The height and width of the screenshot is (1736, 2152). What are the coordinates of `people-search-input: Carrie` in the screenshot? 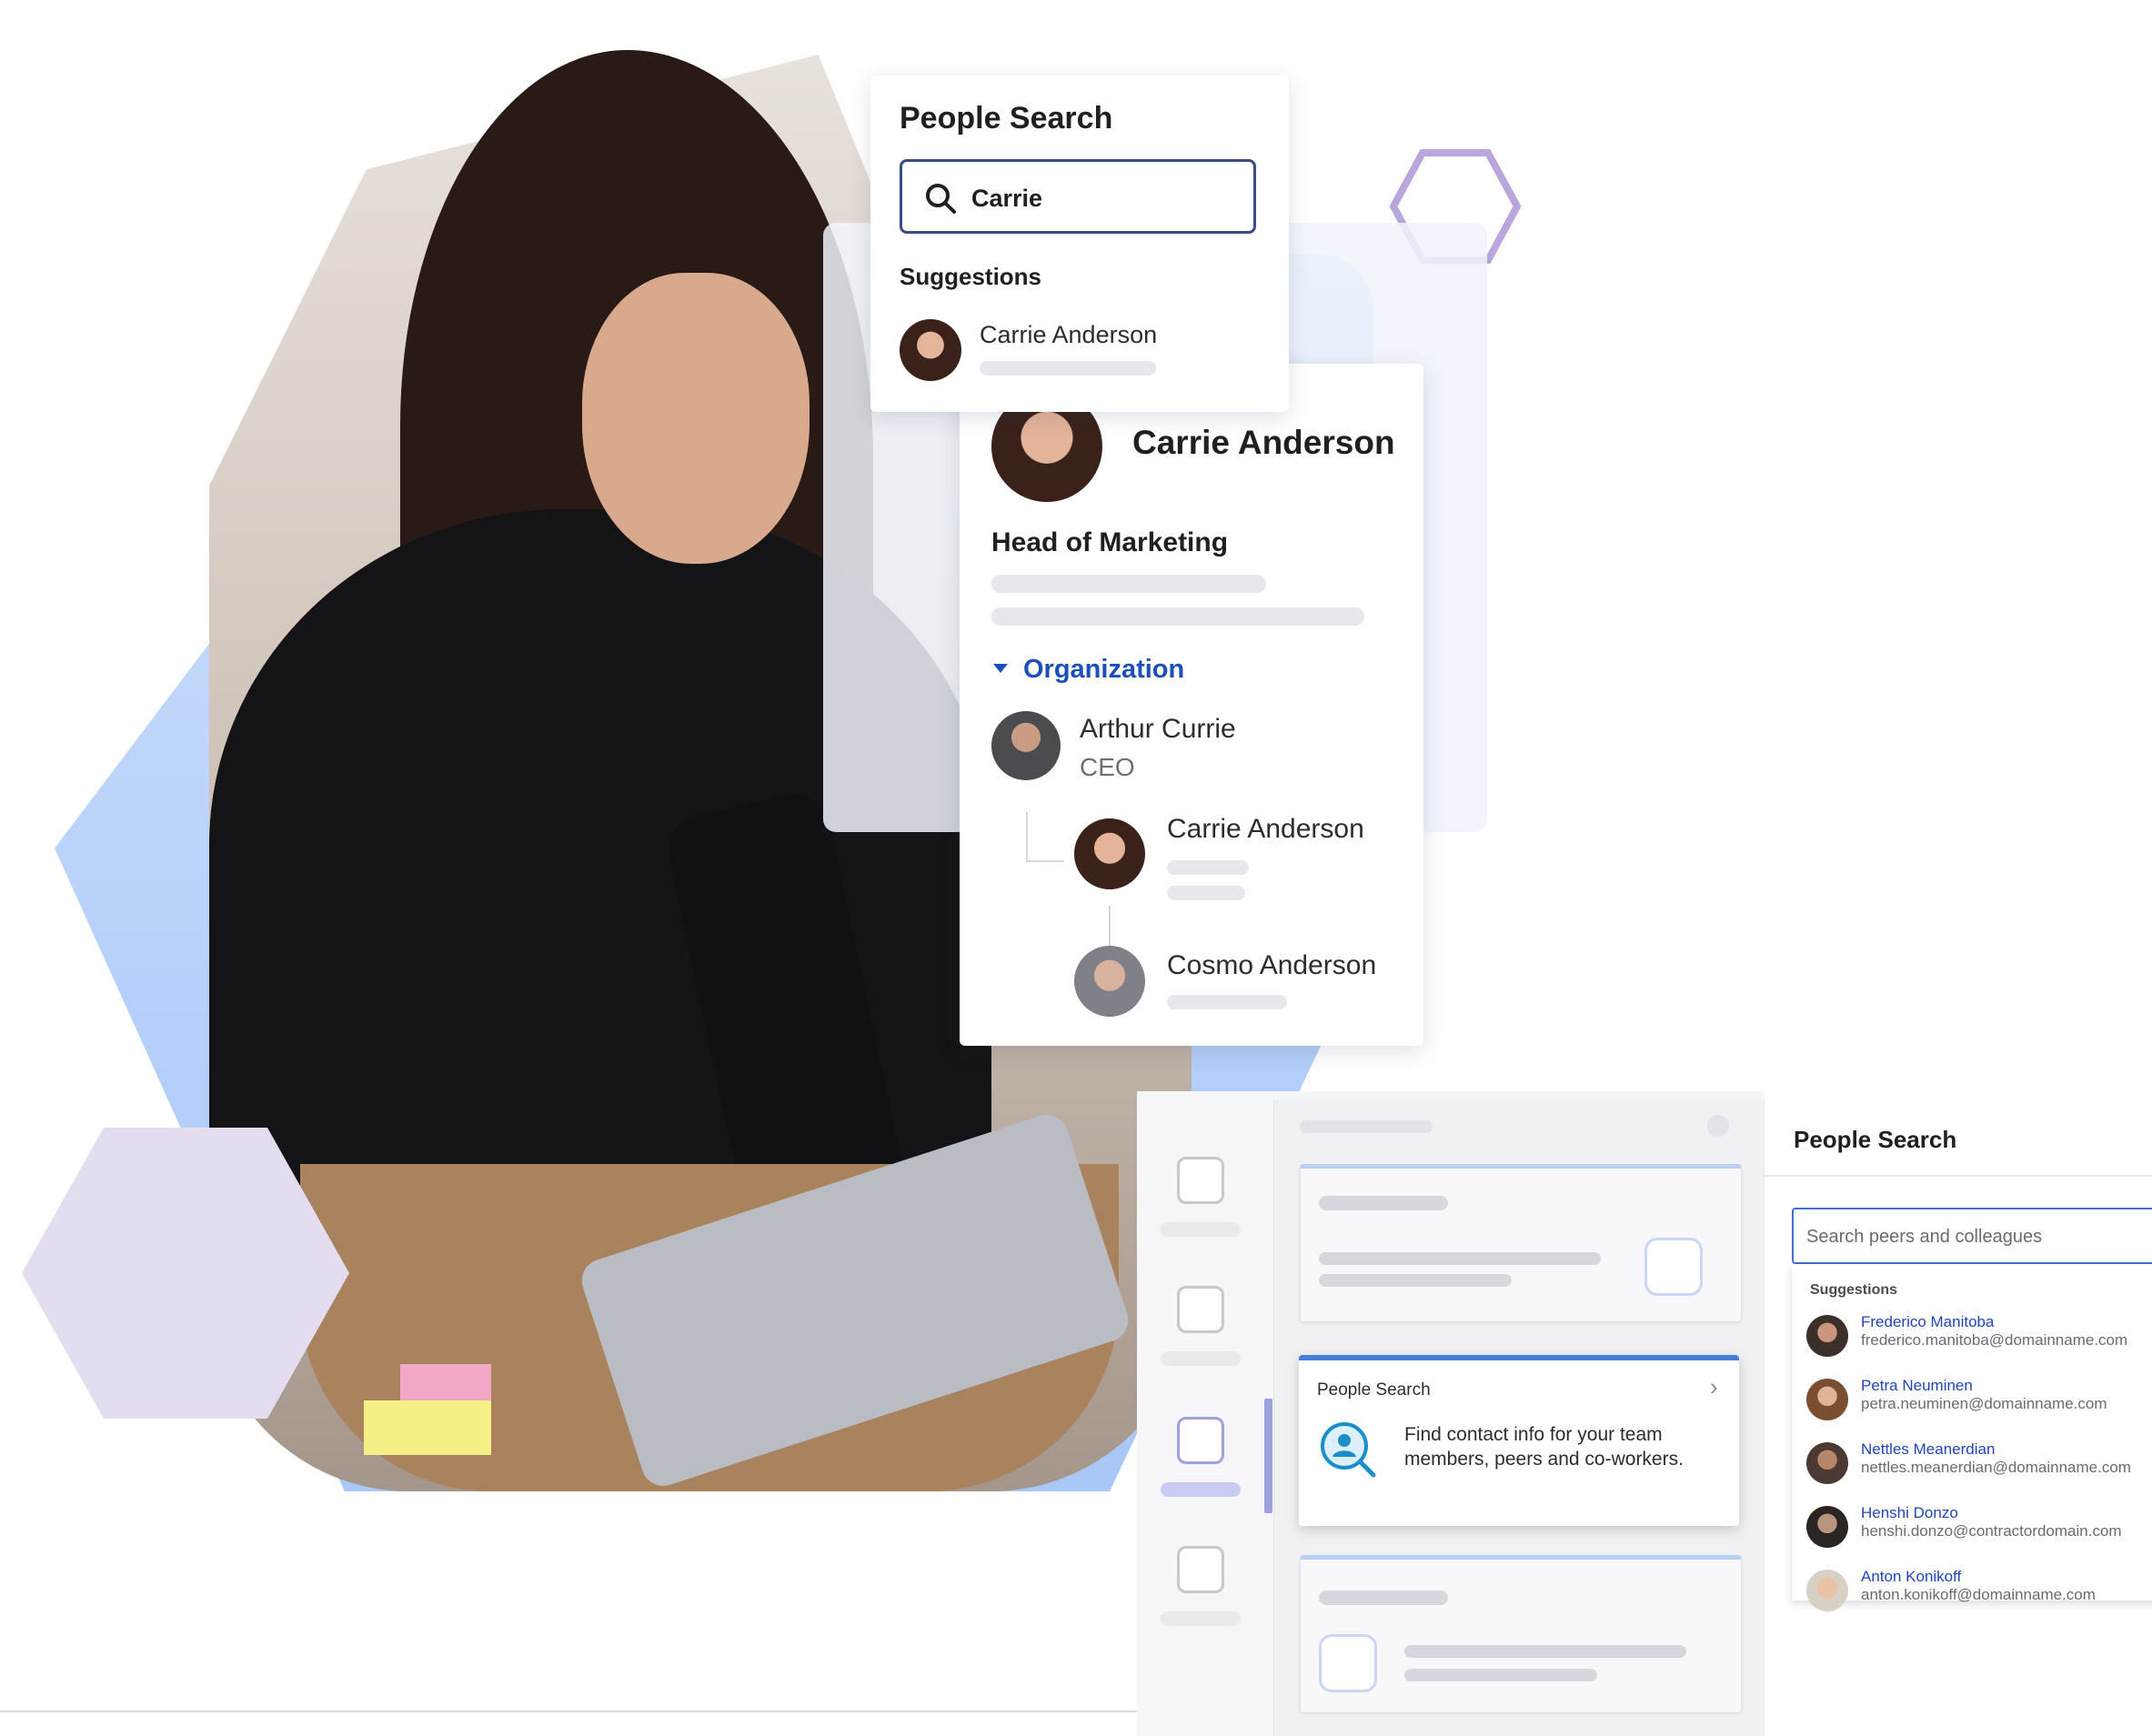 It's located at (1078, 196).